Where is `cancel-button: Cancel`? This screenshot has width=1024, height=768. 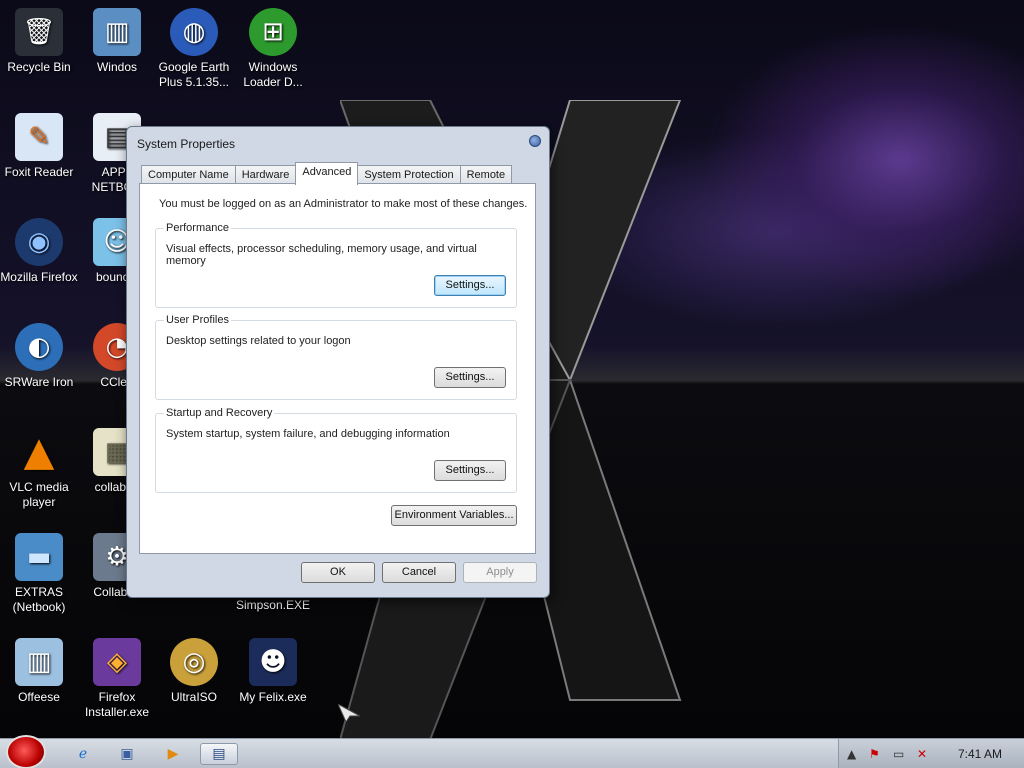 cancel-button: Cancel is located at coordinates (419, 572).